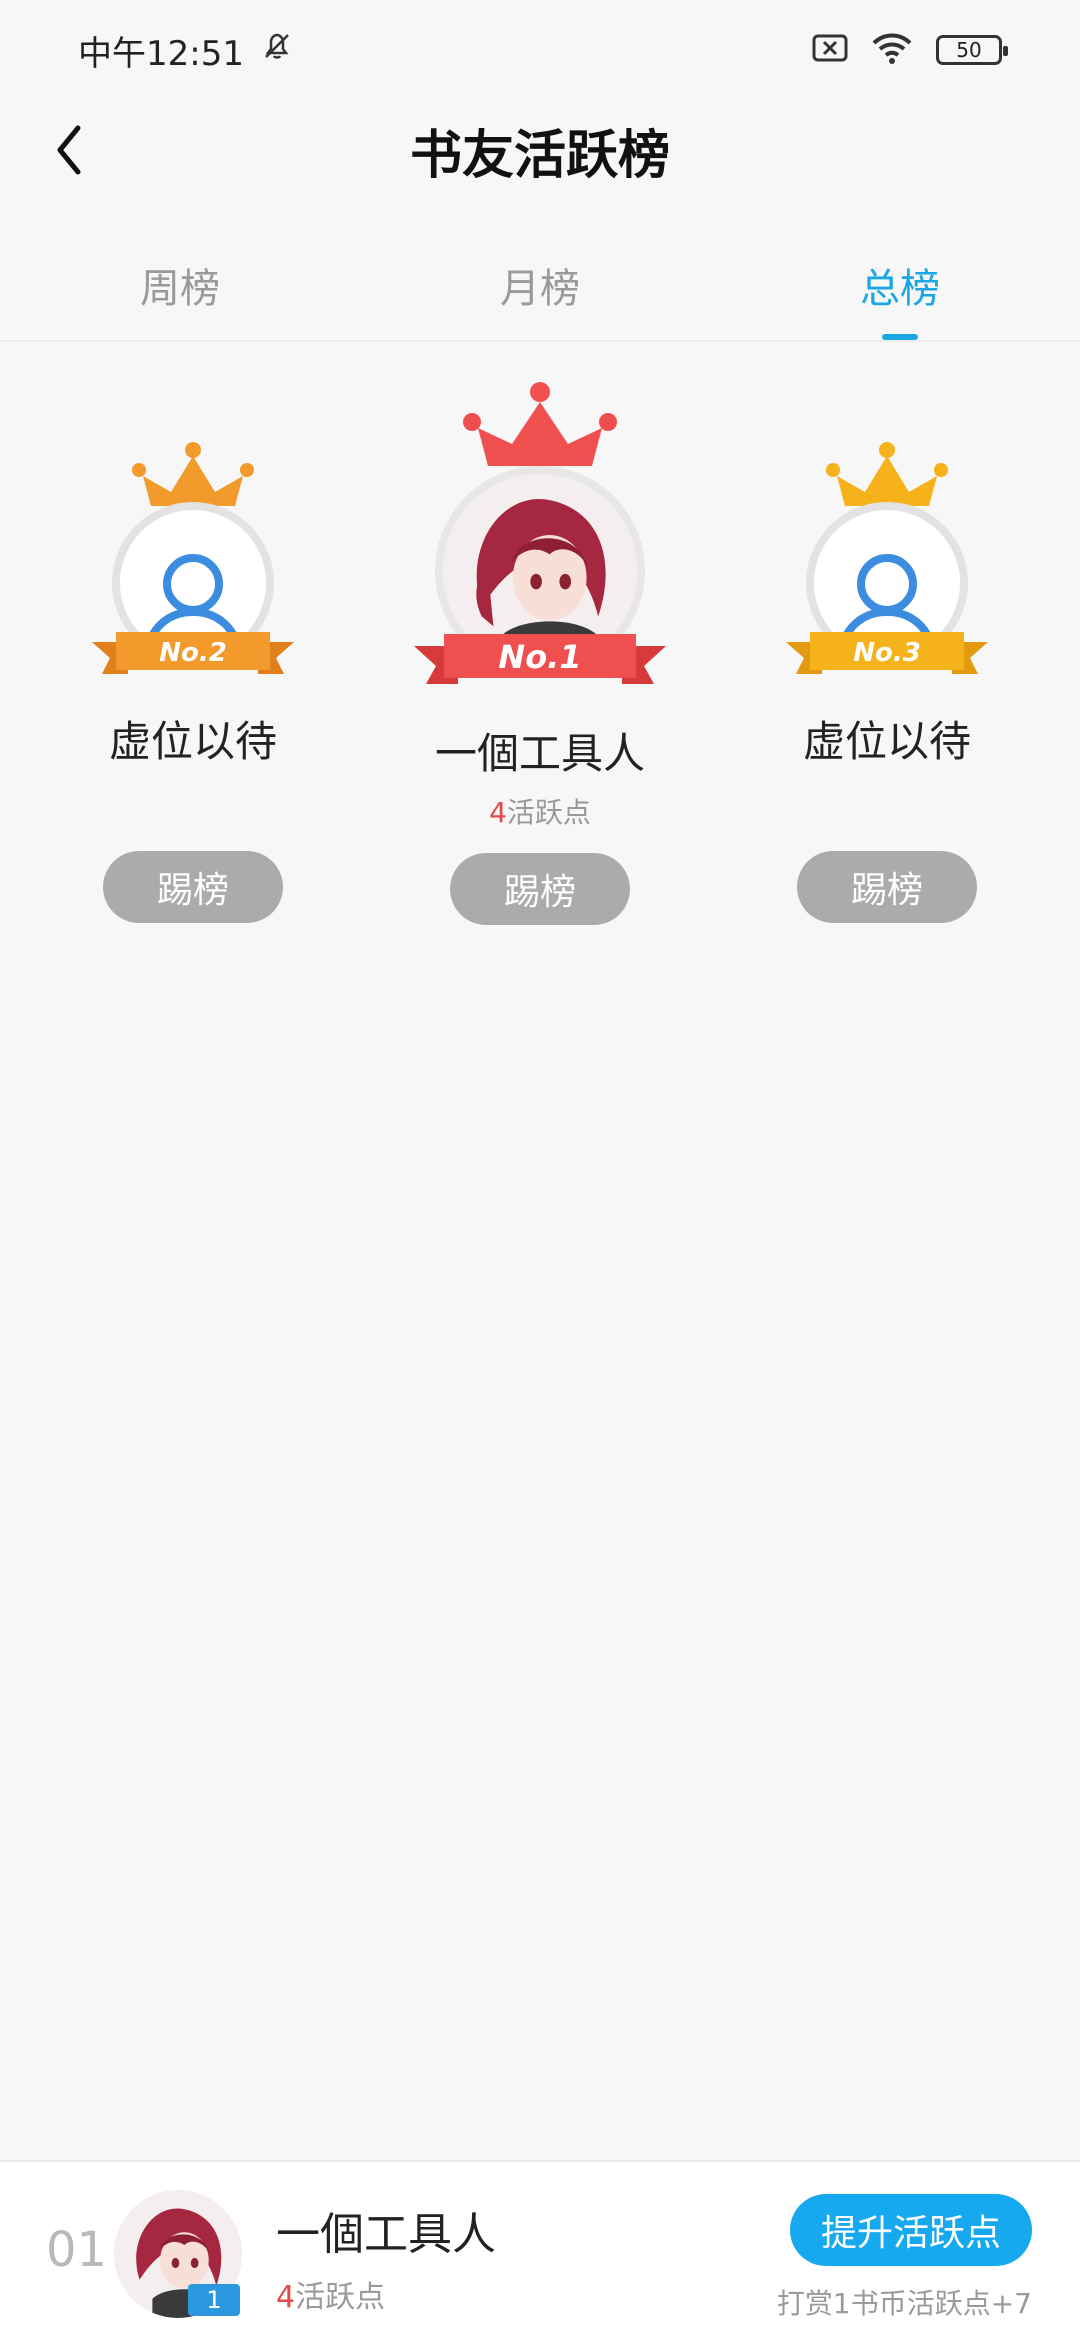 This screenshot has height=2340, width=1080. I want to click on rank-ribbon-first: No.1, so click(540, 659).